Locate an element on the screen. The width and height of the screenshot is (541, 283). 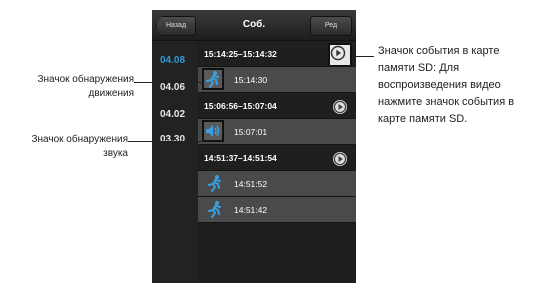
page-title: Соб. is located at coordinates (254, 24).